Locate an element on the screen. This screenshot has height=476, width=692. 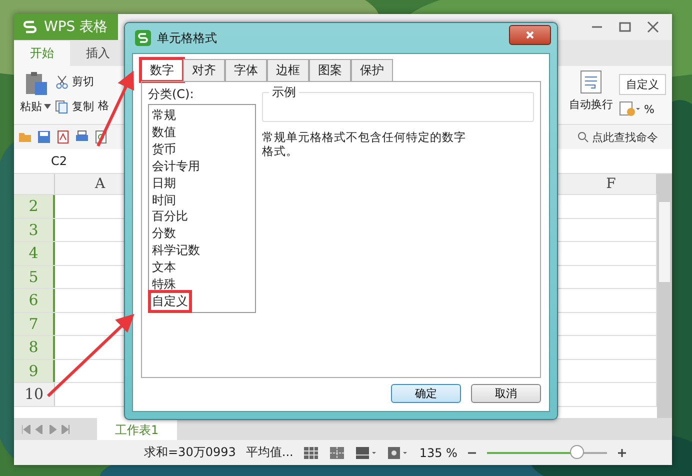
category-item: 时间 is located at coordinates (164, 200).